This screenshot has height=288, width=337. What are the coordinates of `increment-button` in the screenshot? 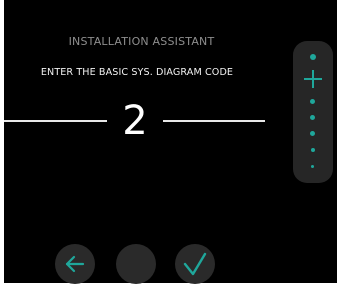 It's located at (313, 79).